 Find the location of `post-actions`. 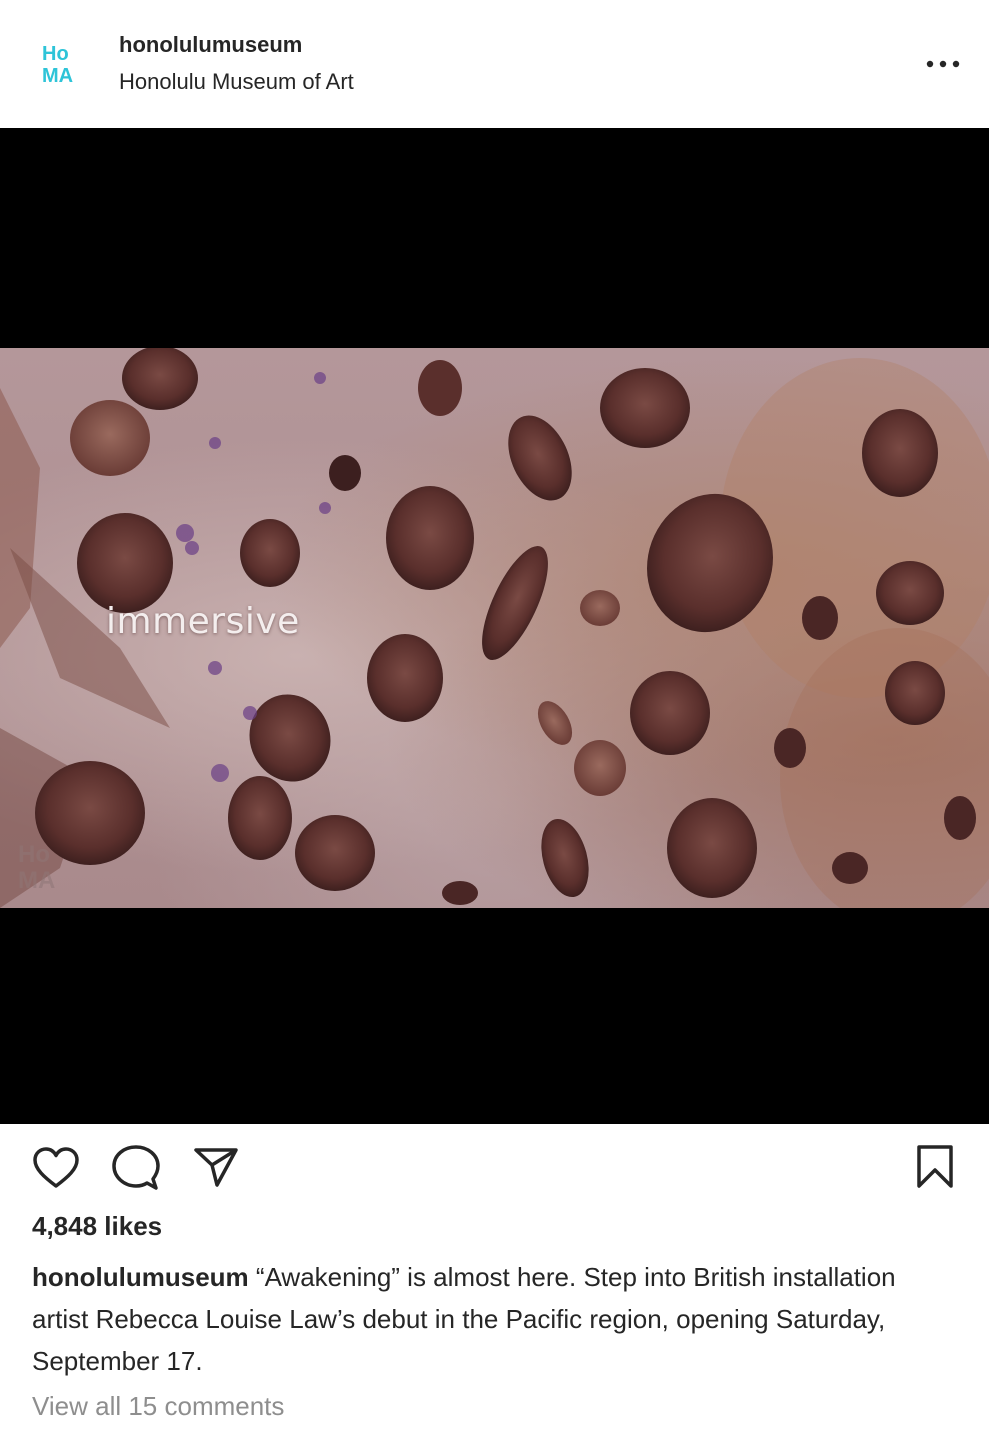

post-actions is located at coordinates (494, 1169).